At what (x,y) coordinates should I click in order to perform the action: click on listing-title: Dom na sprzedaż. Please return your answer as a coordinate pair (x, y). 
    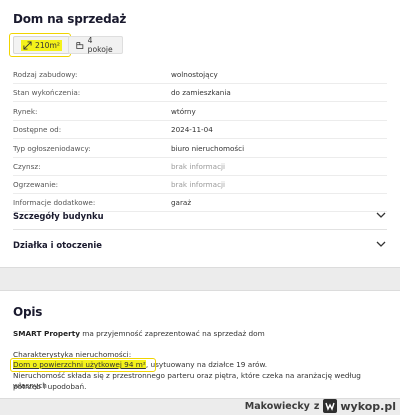
    Looking at the image, I should click on (70, 19).